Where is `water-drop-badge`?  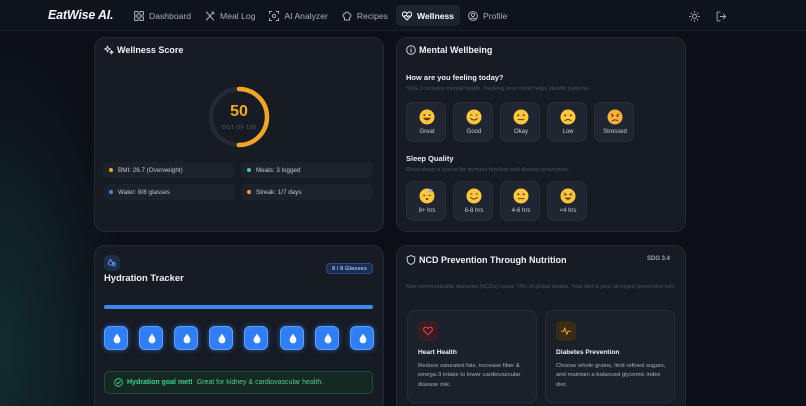
water-drop-badge is located at coordinates (112, 263).